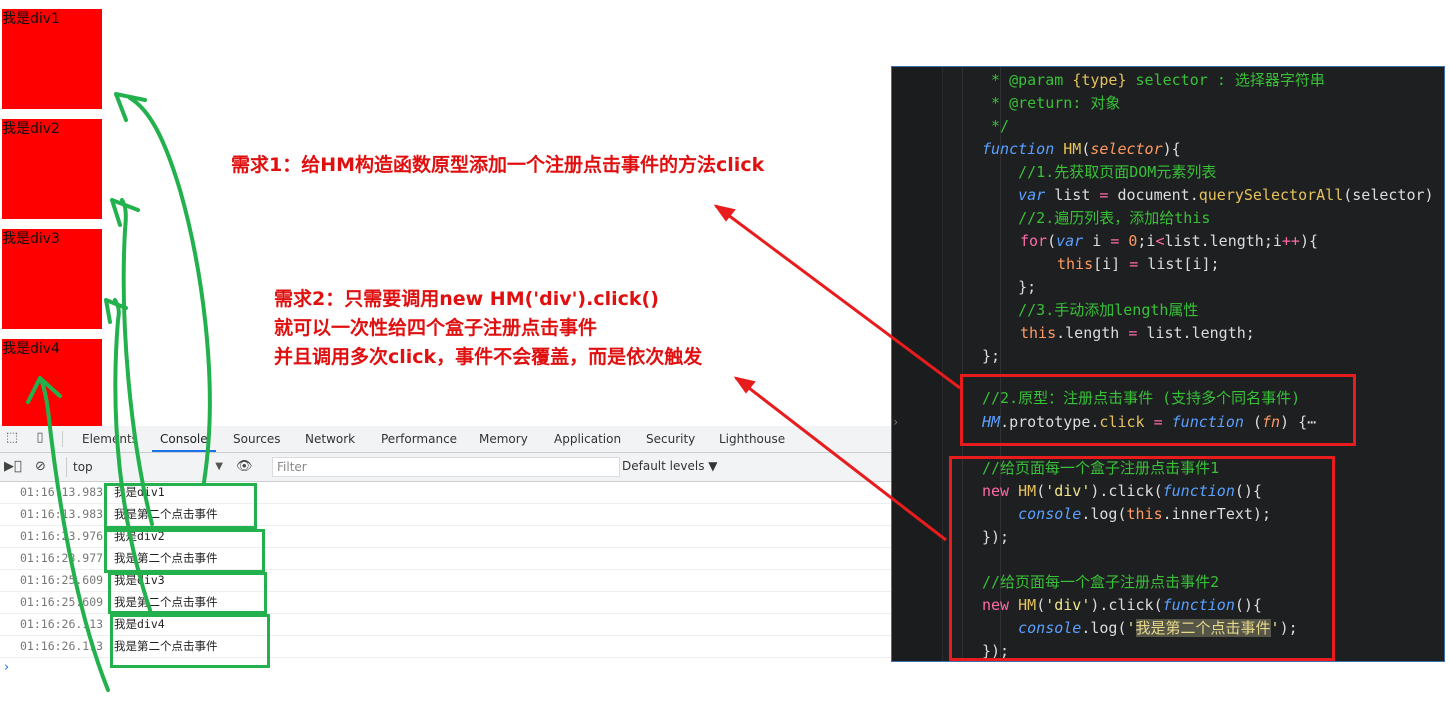 The height and width of the screenshot is (718, 1450). What do you see at coordinates (436, 328) in the screenshot?
I see `requirement-2-line2: 就可以一次性给四个盒子注册点击事件` at bounding box center [436, 328].